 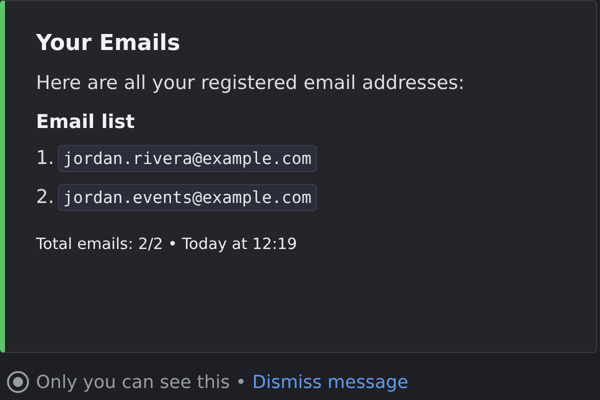 I want to click on embed-title: Your Emails, so click(x=109, y=44).